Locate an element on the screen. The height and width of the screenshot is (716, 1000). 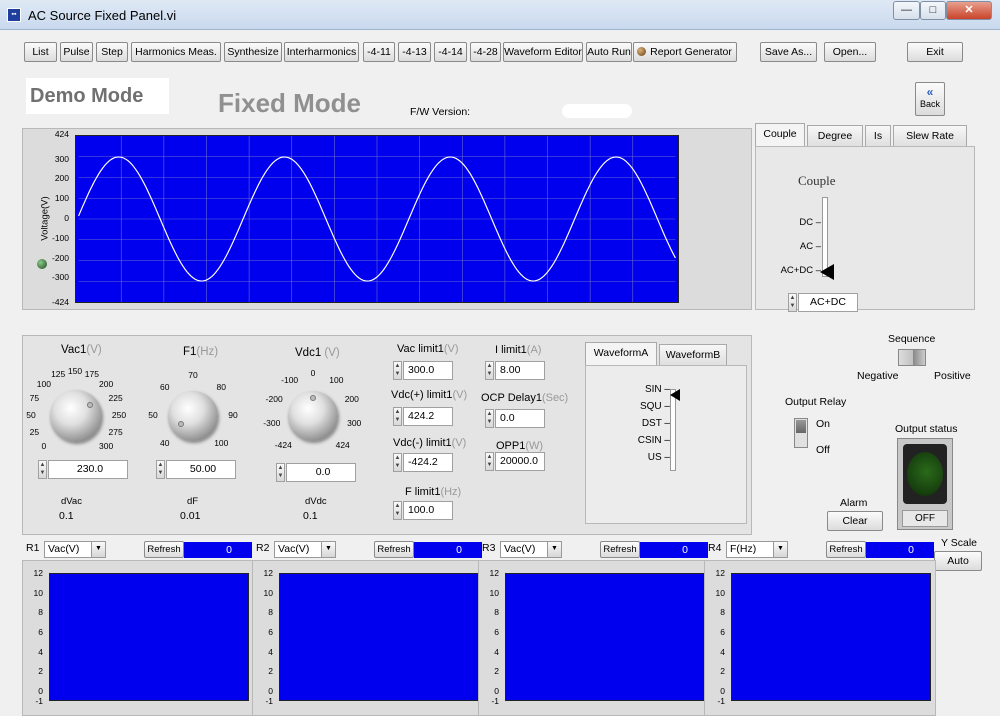
maximize-icon: □ is located at coordinates (933, 10).